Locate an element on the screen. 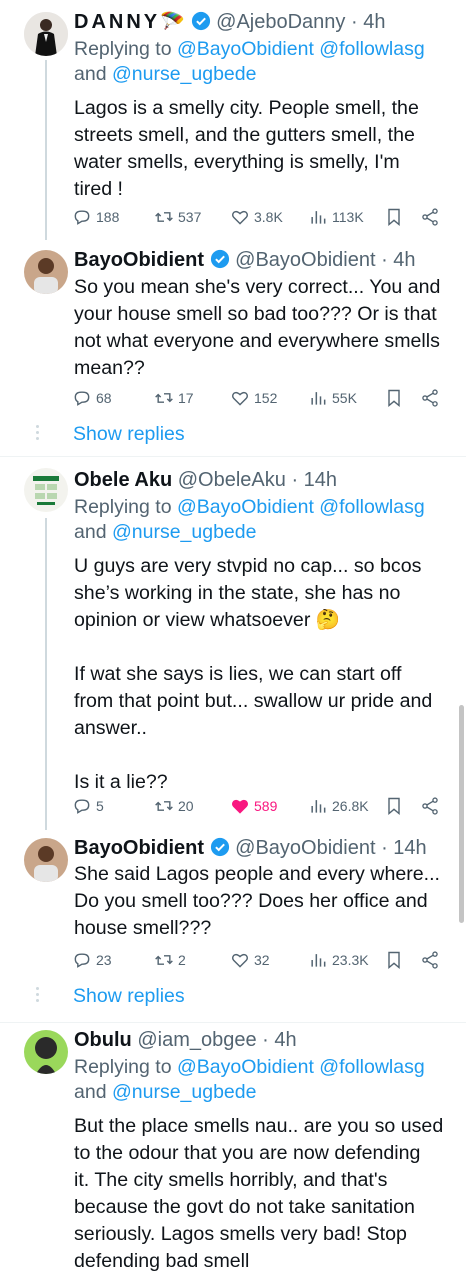  views-button: 26.8K is located at coordinates (338, 806).